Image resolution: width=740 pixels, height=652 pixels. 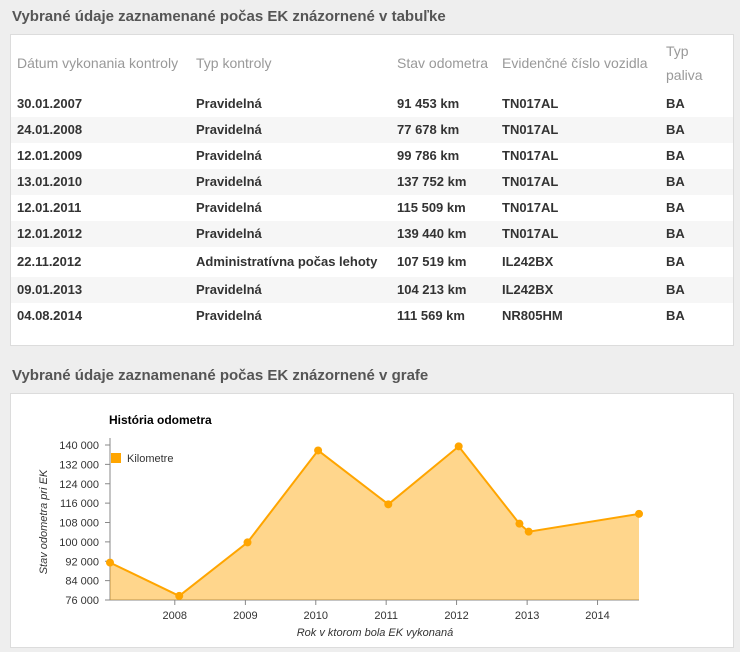 I want to click on x-tick-label: 2008, so click(x=175, y=616).